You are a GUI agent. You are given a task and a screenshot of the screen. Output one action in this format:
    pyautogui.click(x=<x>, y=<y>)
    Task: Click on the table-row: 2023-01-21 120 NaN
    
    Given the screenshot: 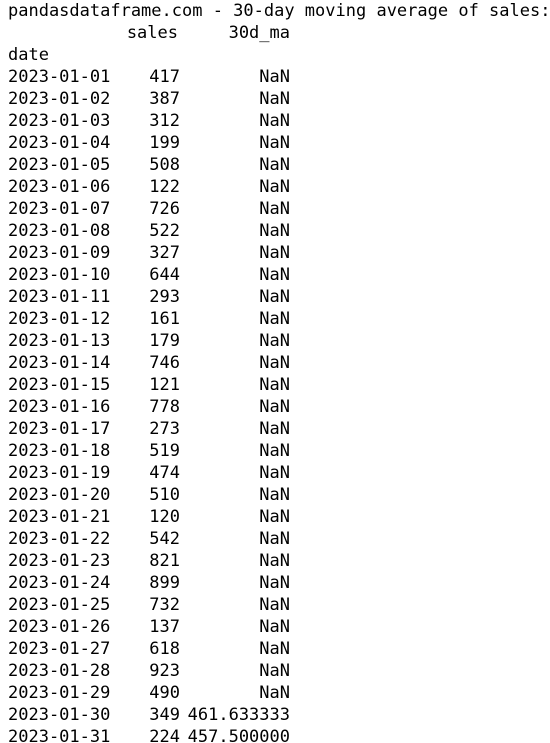 What is the action you would take?
    pyautogui.click(x=275, y=517)
    